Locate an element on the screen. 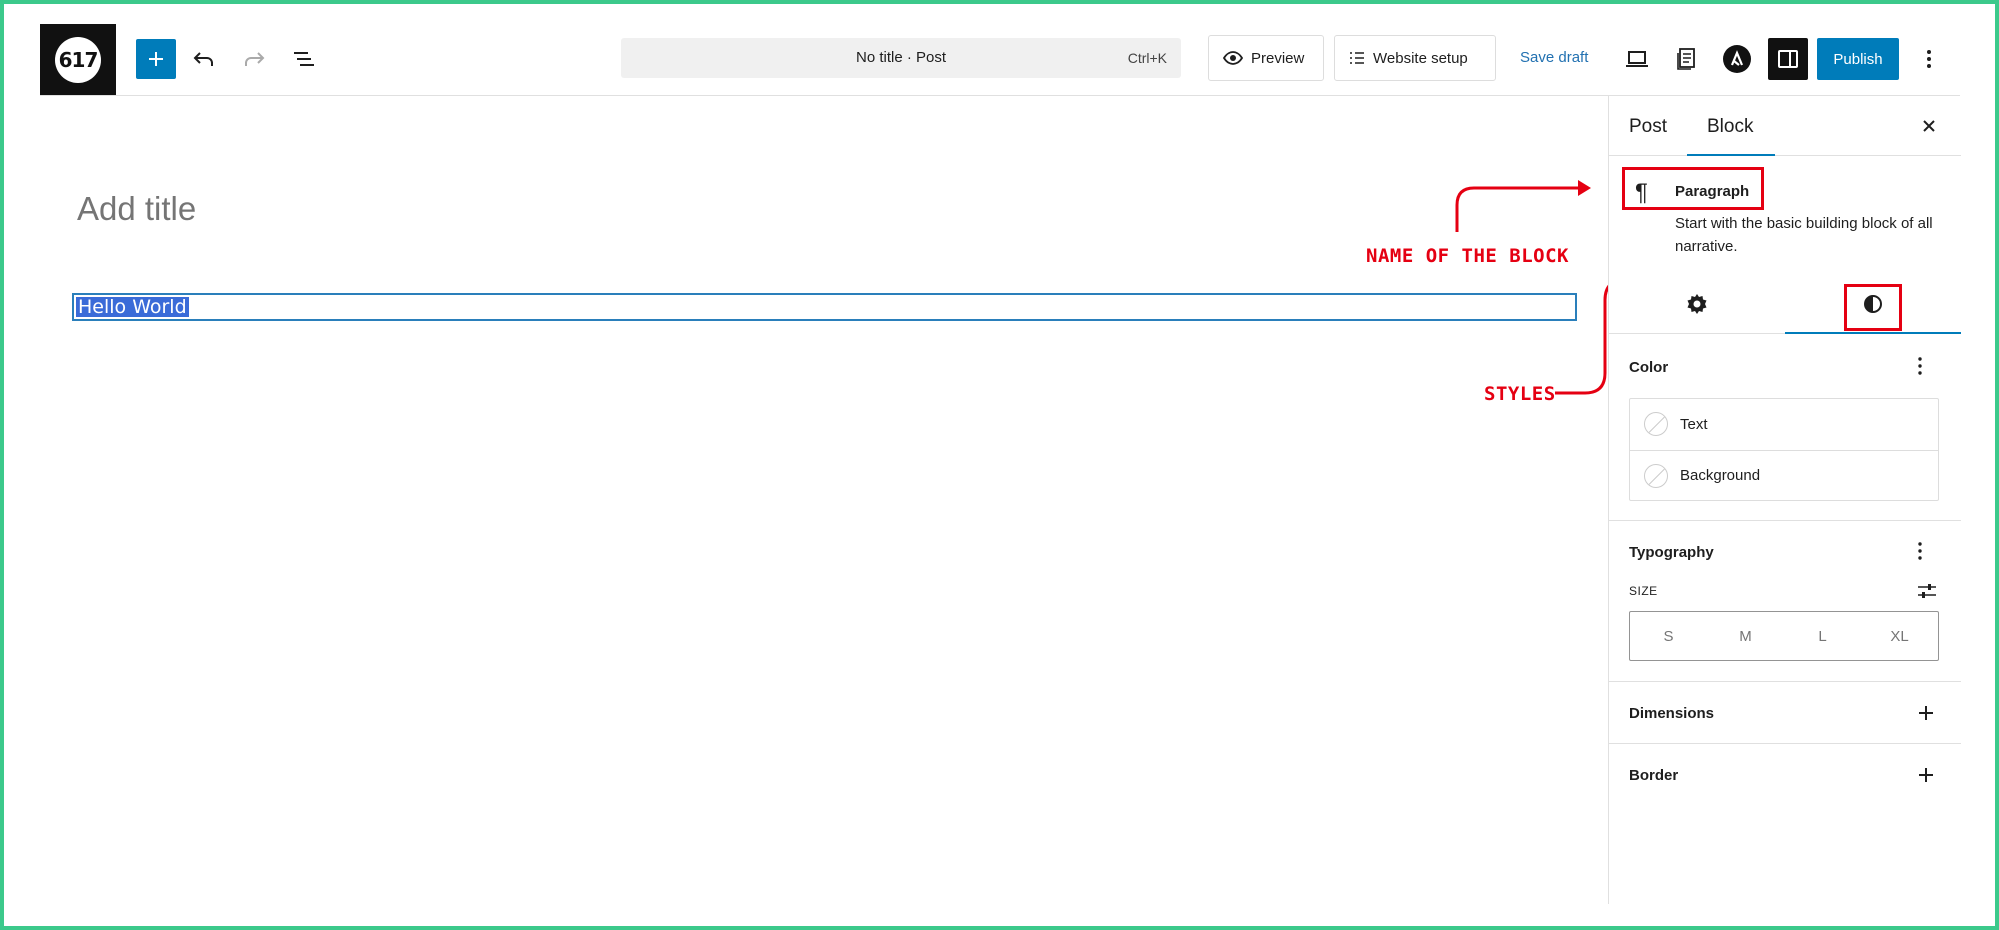 The image size is (1999, 930). save-draft-button: Save draft is located at coordinates (1554, 57).